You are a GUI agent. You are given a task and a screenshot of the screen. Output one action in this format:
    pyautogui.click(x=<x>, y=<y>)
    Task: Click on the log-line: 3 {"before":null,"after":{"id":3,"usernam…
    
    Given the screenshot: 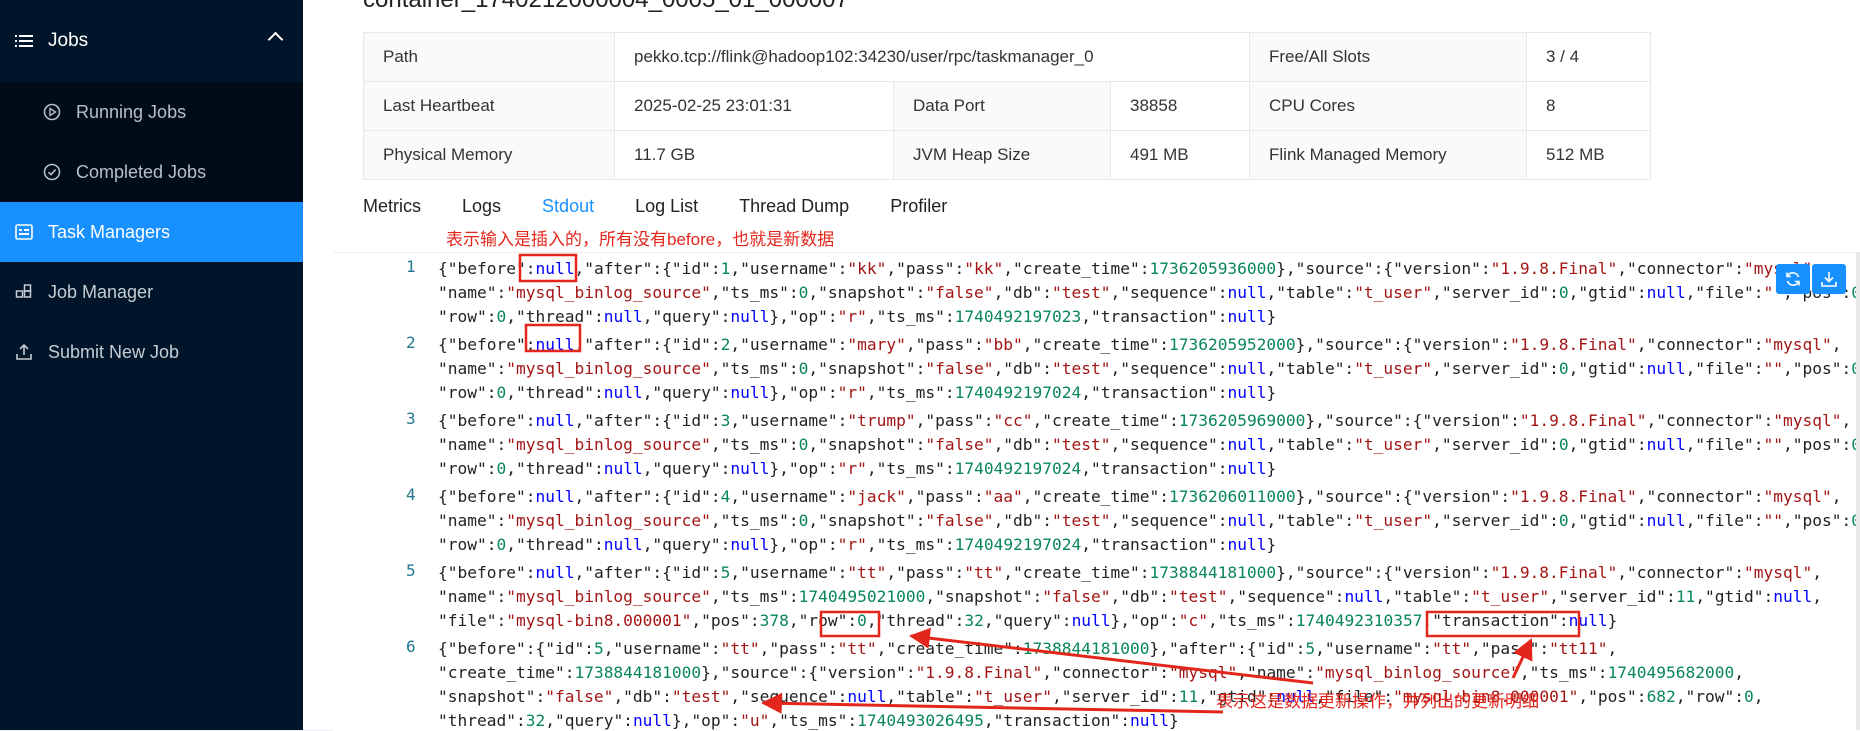 What is the action you would take?
    pyautogui.click(x=1096, y=443)
    